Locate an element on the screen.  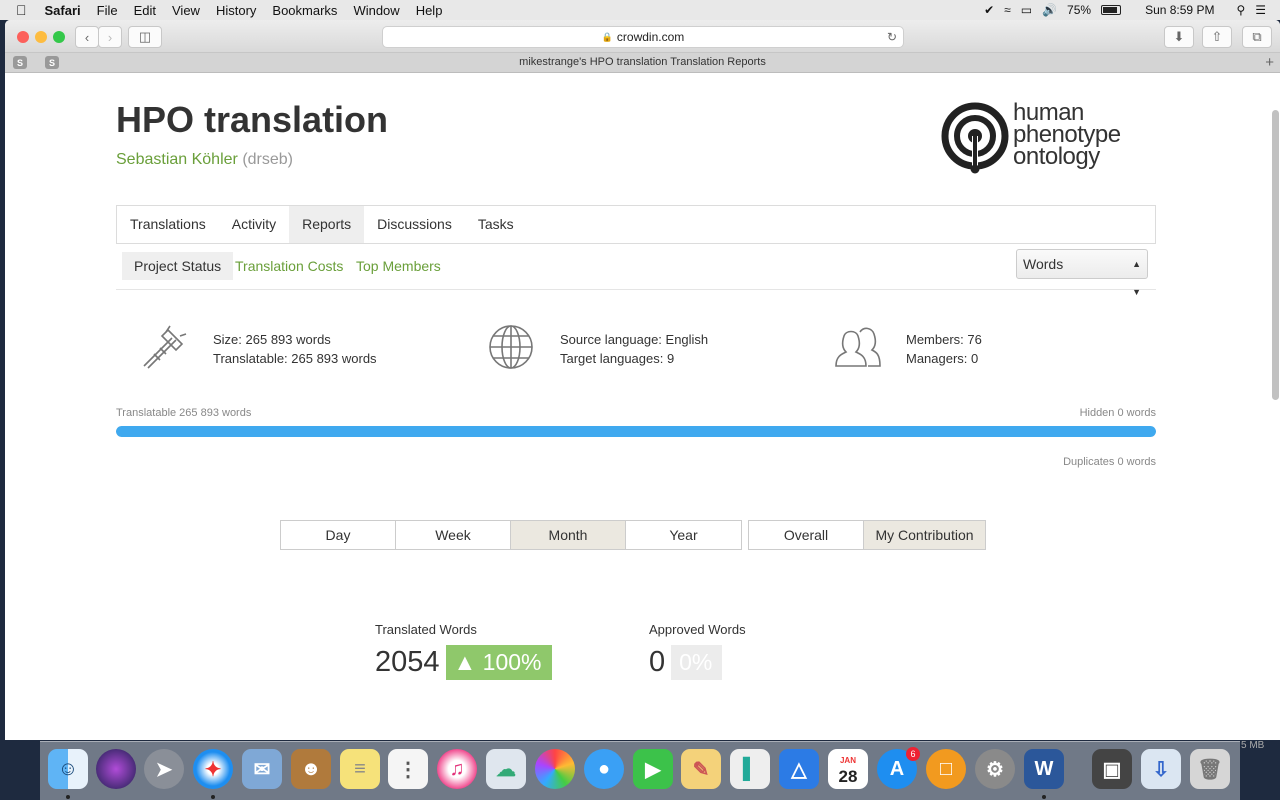
translatable-progress-bar is located at coordinates (636, 431).